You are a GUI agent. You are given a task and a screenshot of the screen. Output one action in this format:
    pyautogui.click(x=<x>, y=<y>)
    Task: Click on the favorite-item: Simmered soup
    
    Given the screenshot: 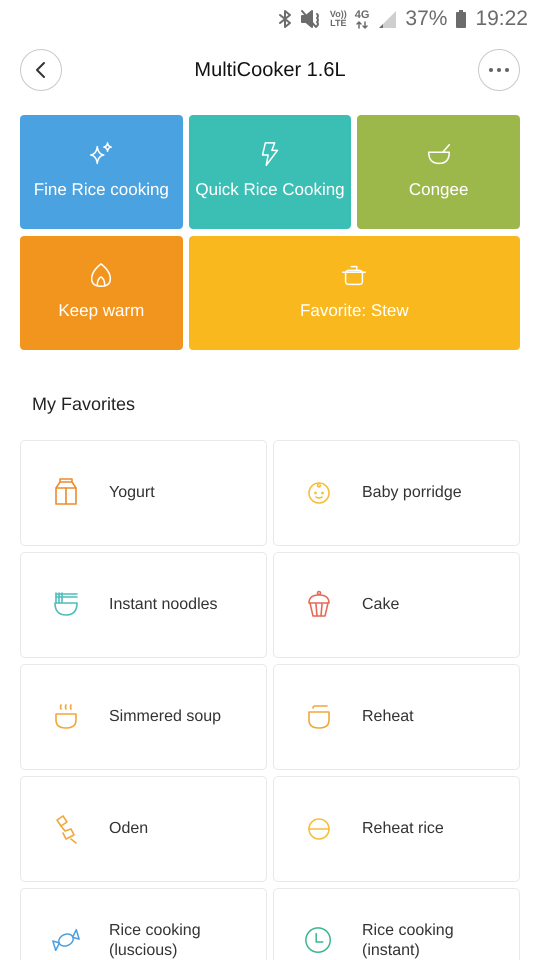 What is the action you would take?
    pyautogui.click(x=143, y=717)
    